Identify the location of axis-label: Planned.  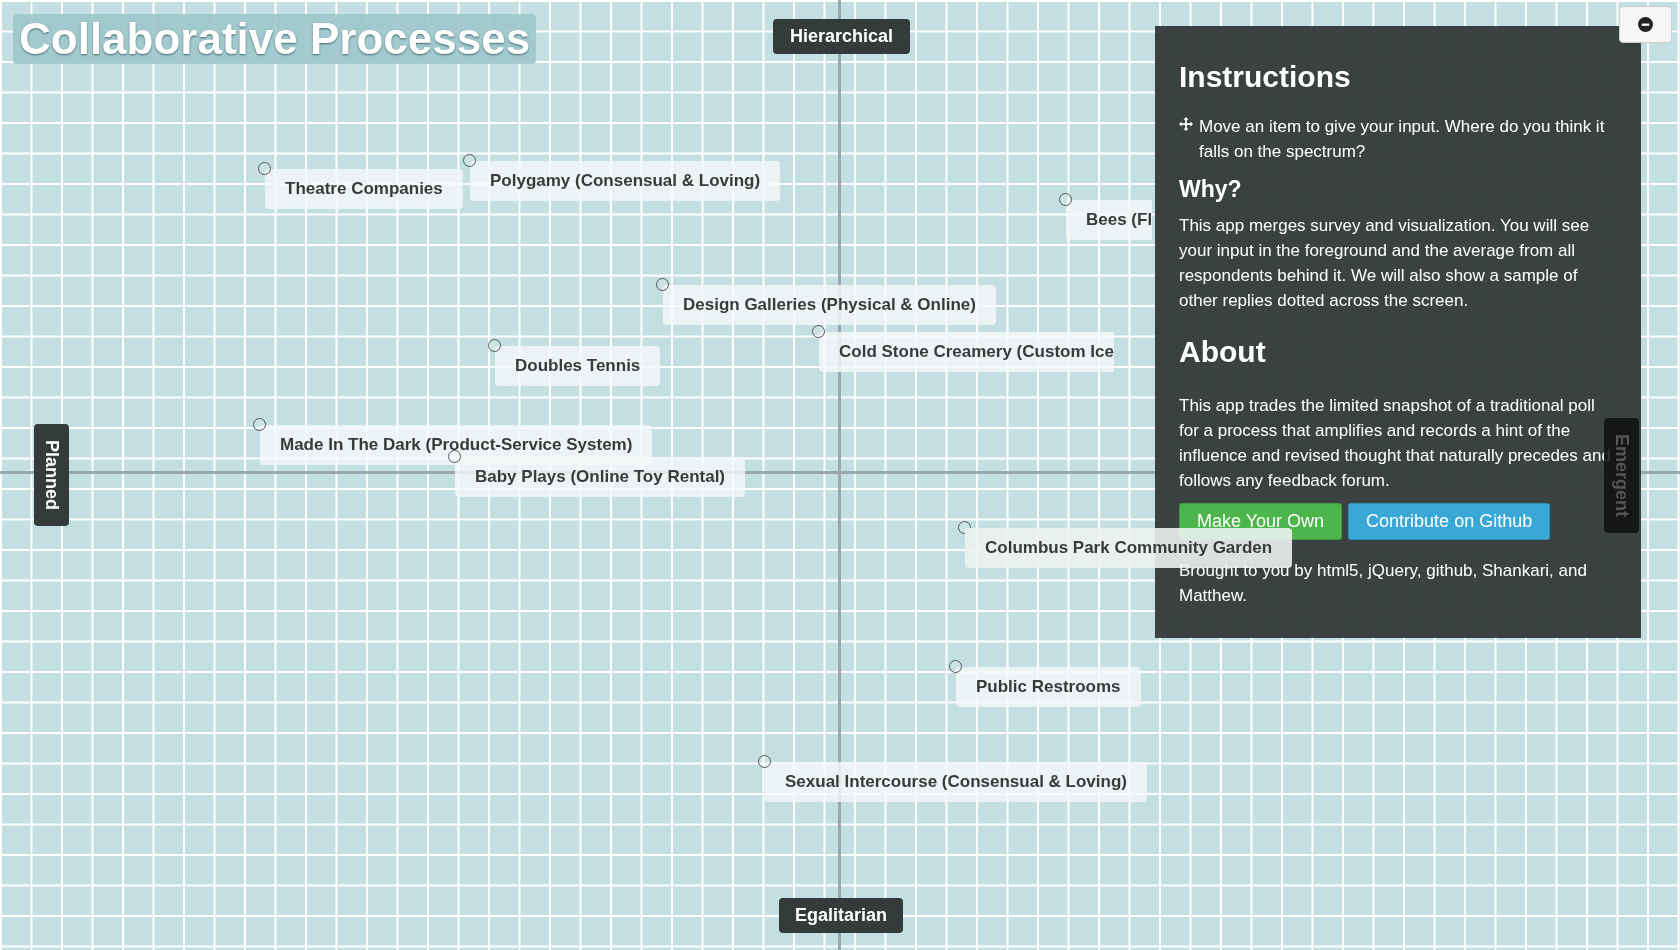
(51, 475).